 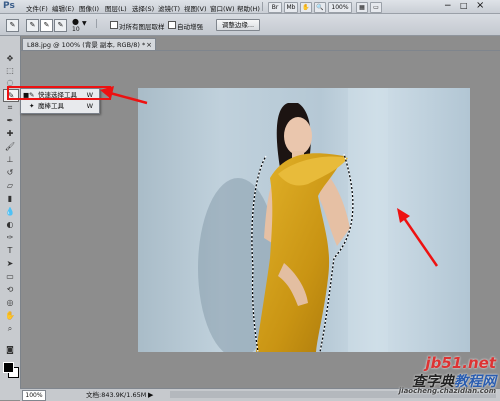 What do you see at coordinates (8, 367) in the screenshot?
I see `foreground-color-swatch` at bounding box center [8, 367].